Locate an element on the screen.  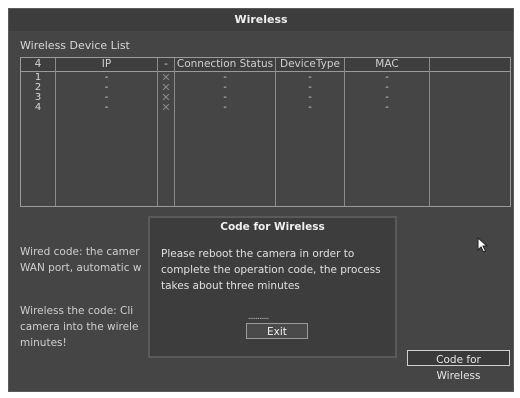
column-header-device-type: DeviceType is located at coordinates (310, 64).